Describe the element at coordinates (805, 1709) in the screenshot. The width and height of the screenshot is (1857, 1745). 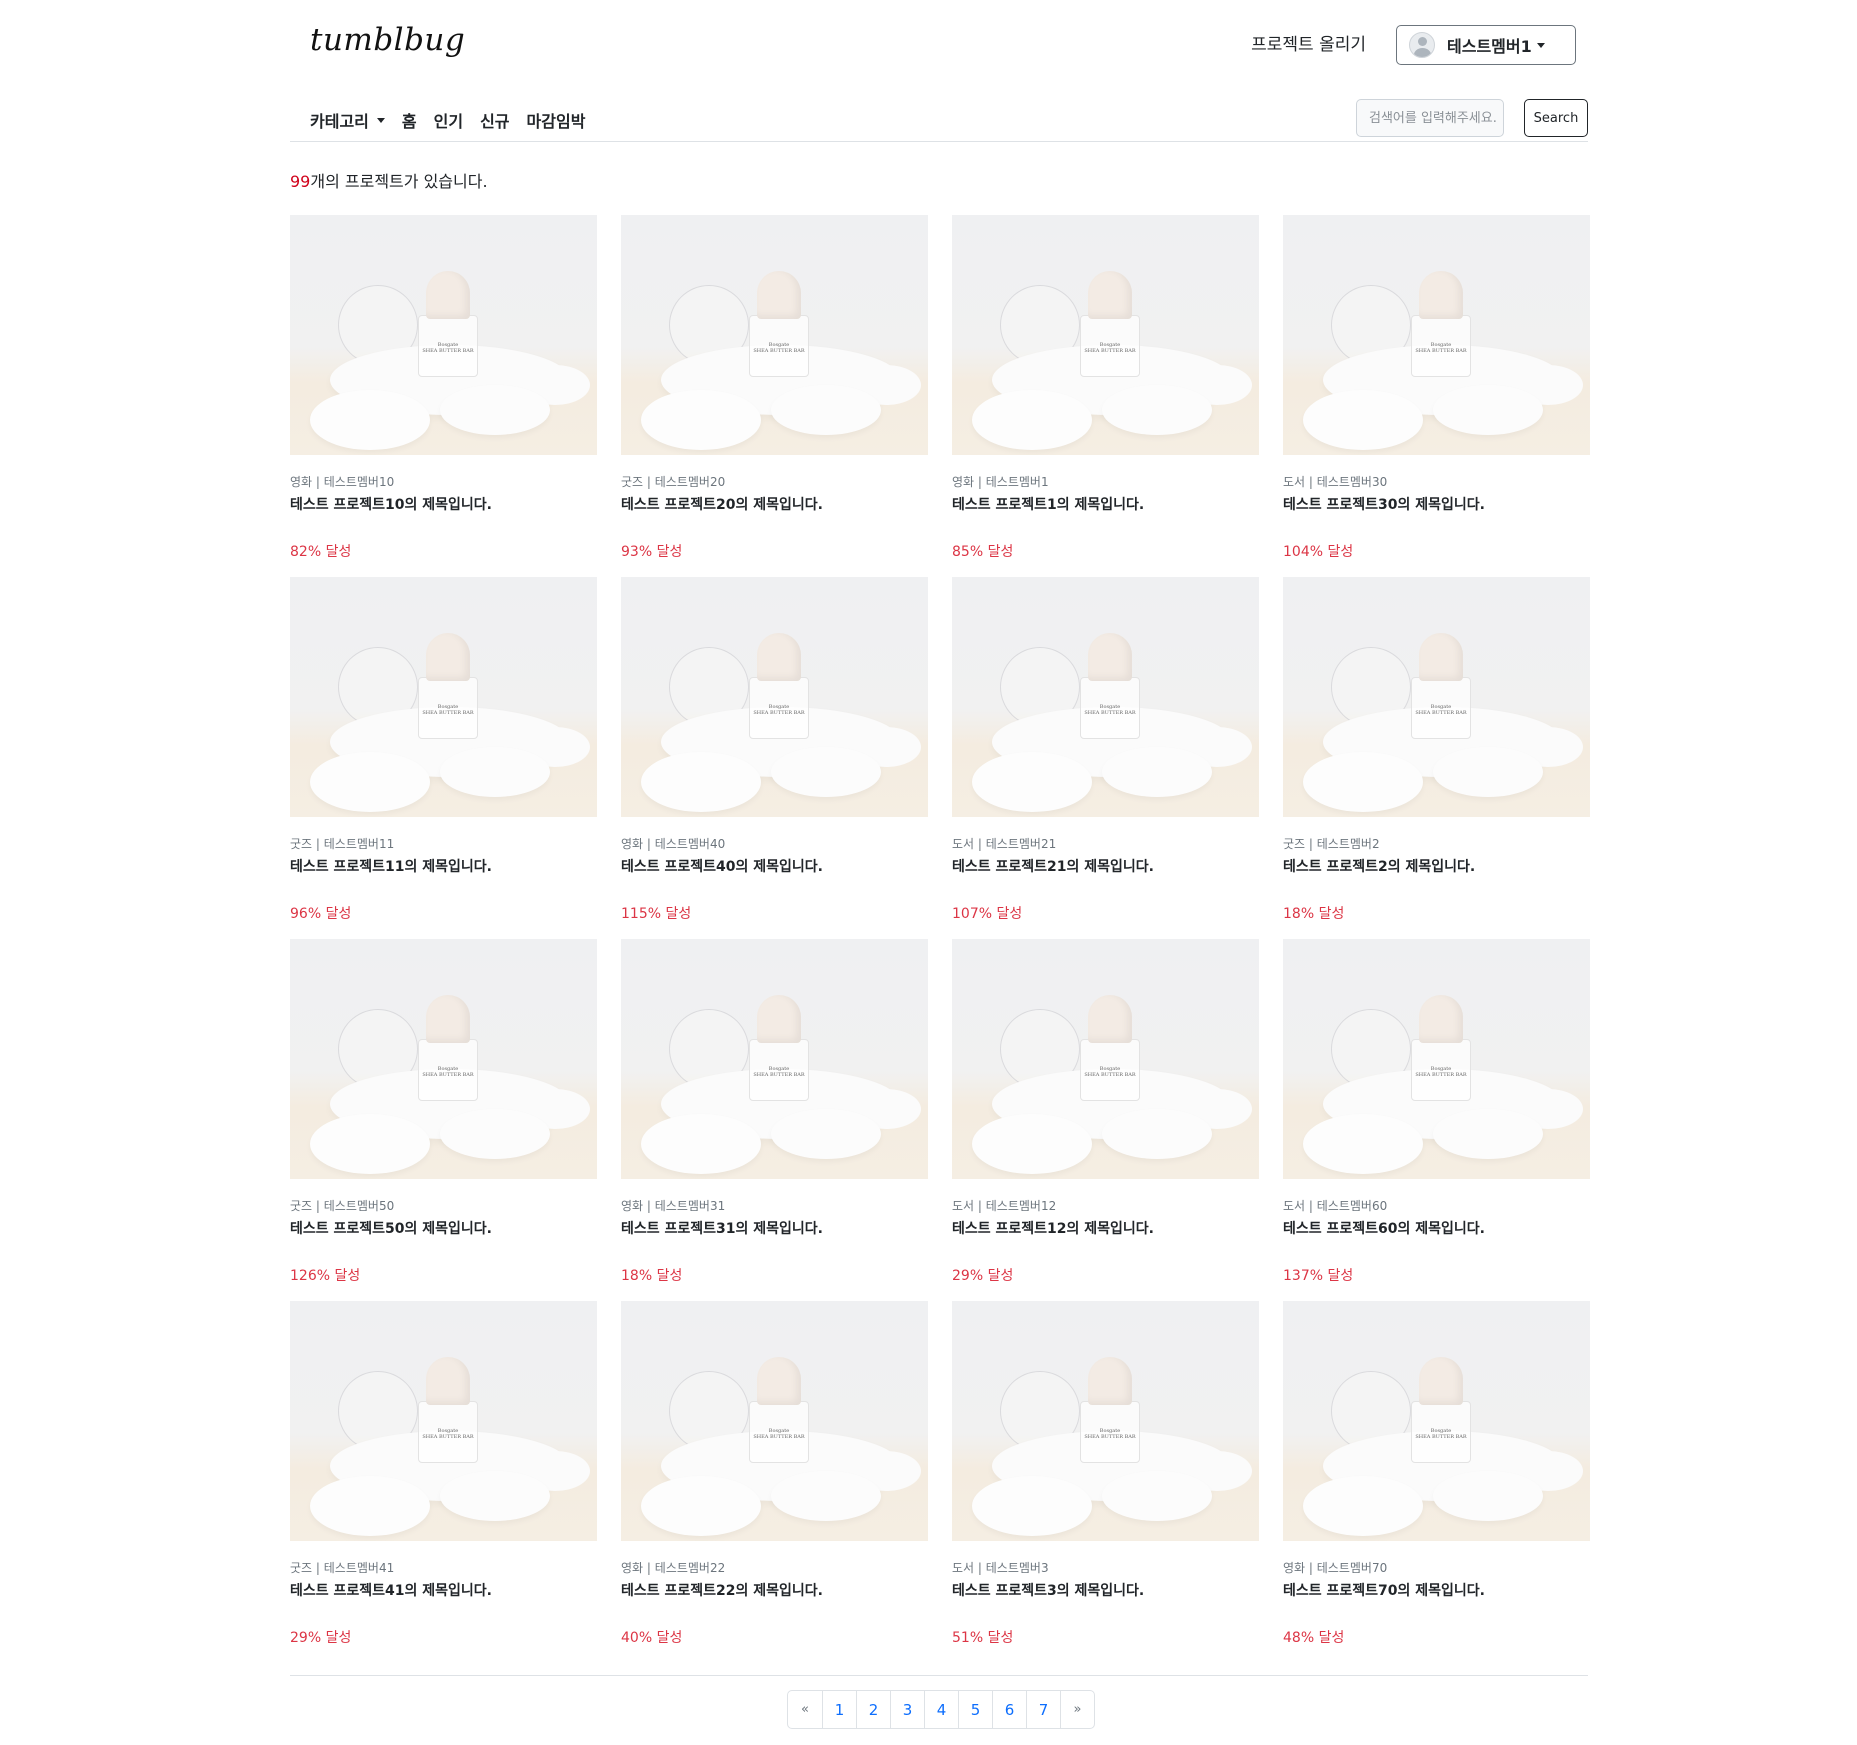
I see `pagination-prev: «` at that location.